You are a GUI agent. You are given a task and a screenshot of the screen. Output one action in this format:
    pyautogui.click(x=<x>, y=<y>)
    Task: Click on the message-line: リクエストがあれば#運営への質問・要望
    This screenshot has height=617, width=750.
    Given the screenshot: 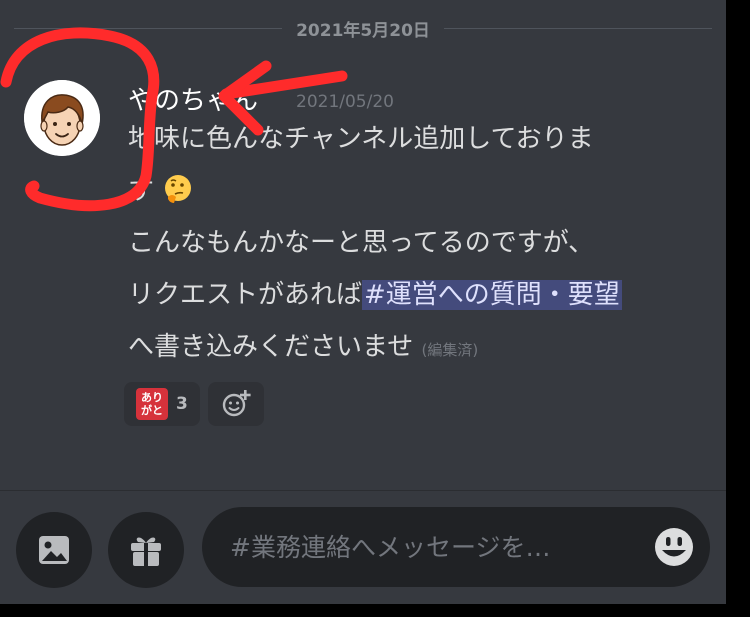 What is the action you would take?
    pyautogui.click(x=418, y=295)
    